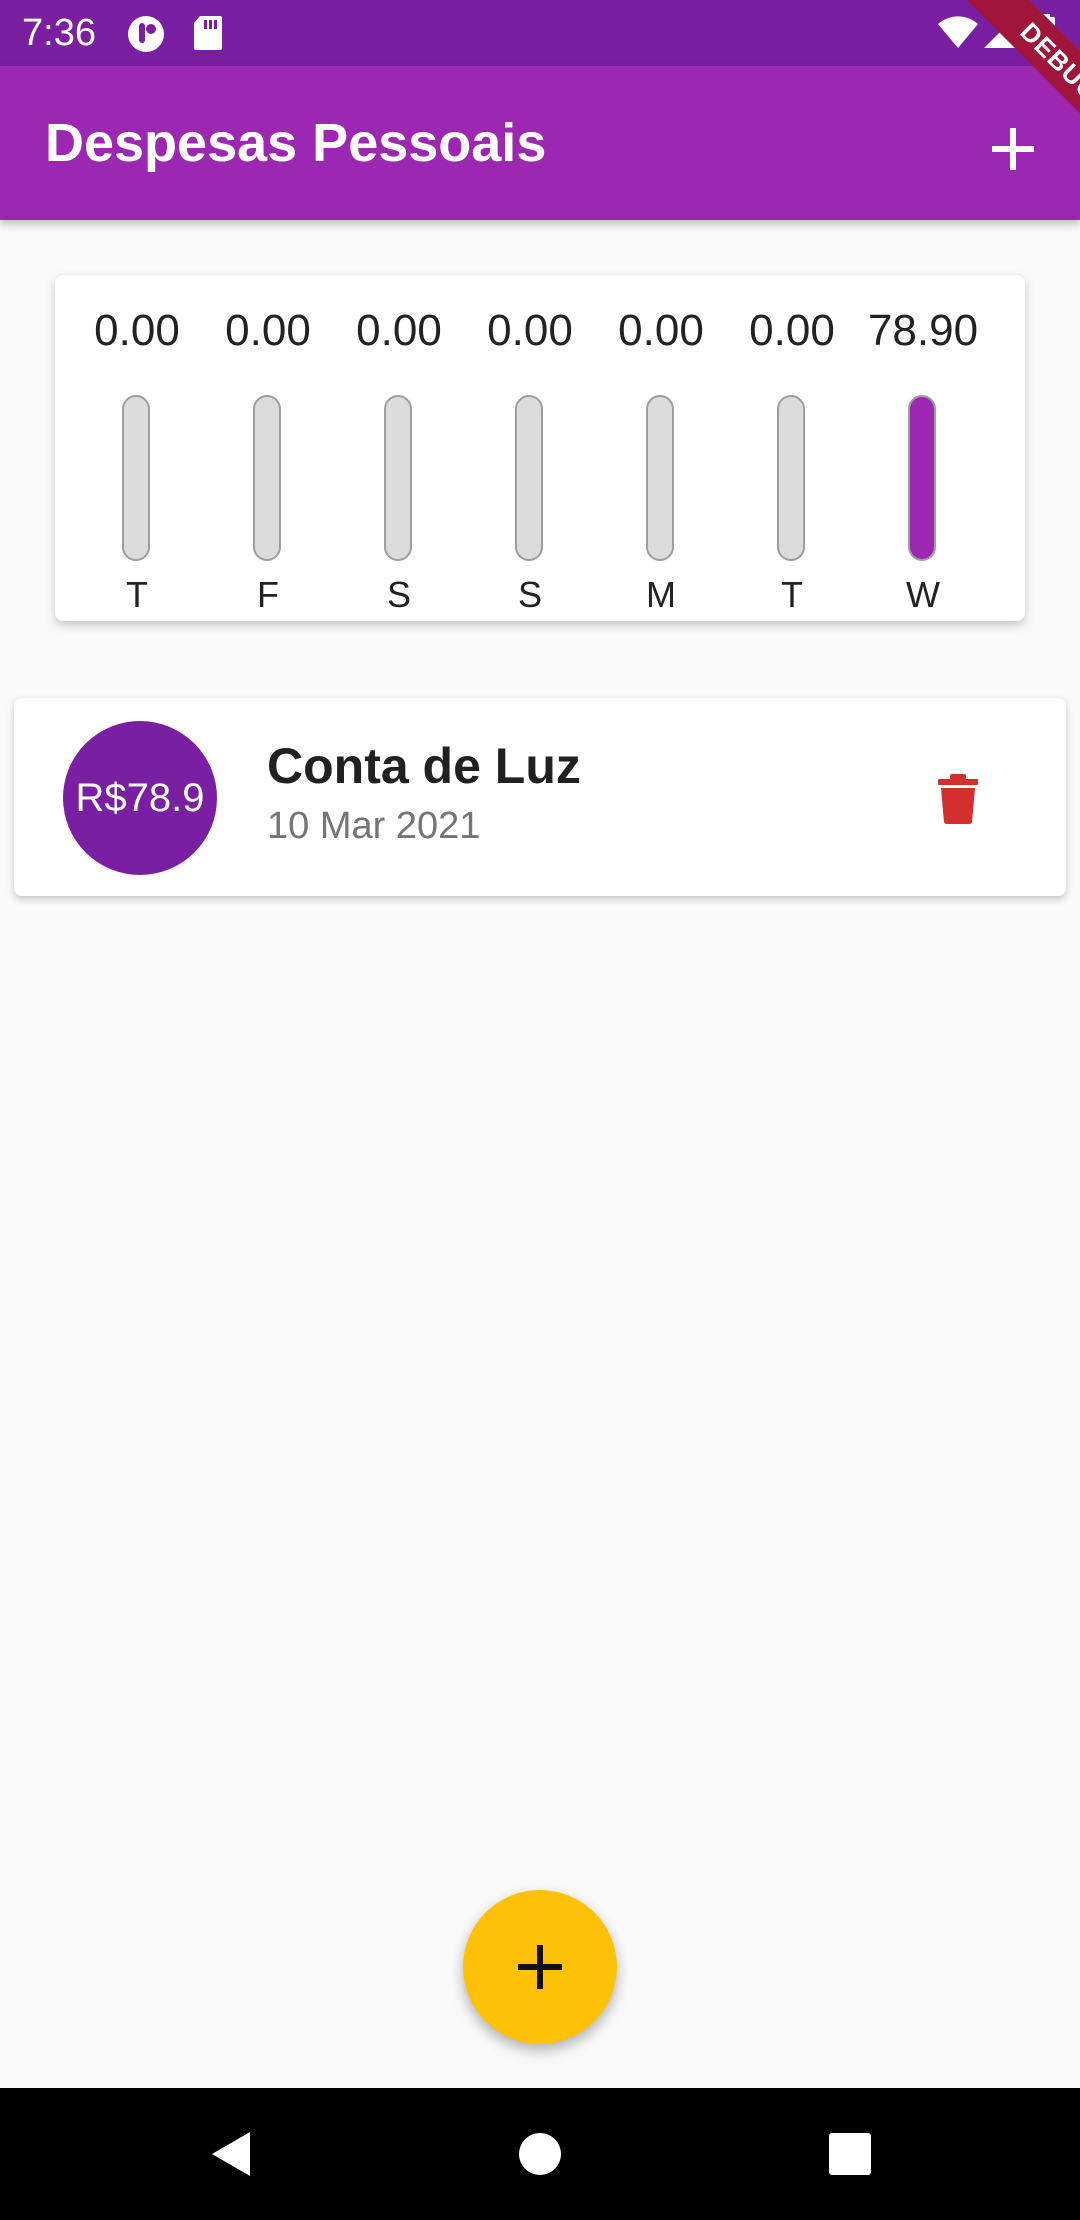 This screenshot has height=2220, width=1080. I want to click on chart-bar-3: 0.00 S, so click(530, 459).